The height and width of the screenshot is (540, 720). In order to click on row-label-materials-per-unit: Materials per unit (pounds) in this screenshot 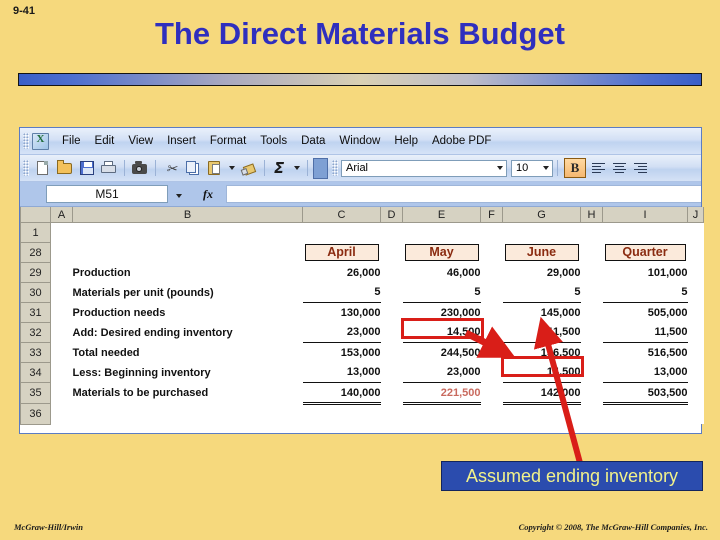, I will do `click(187, 292)`.